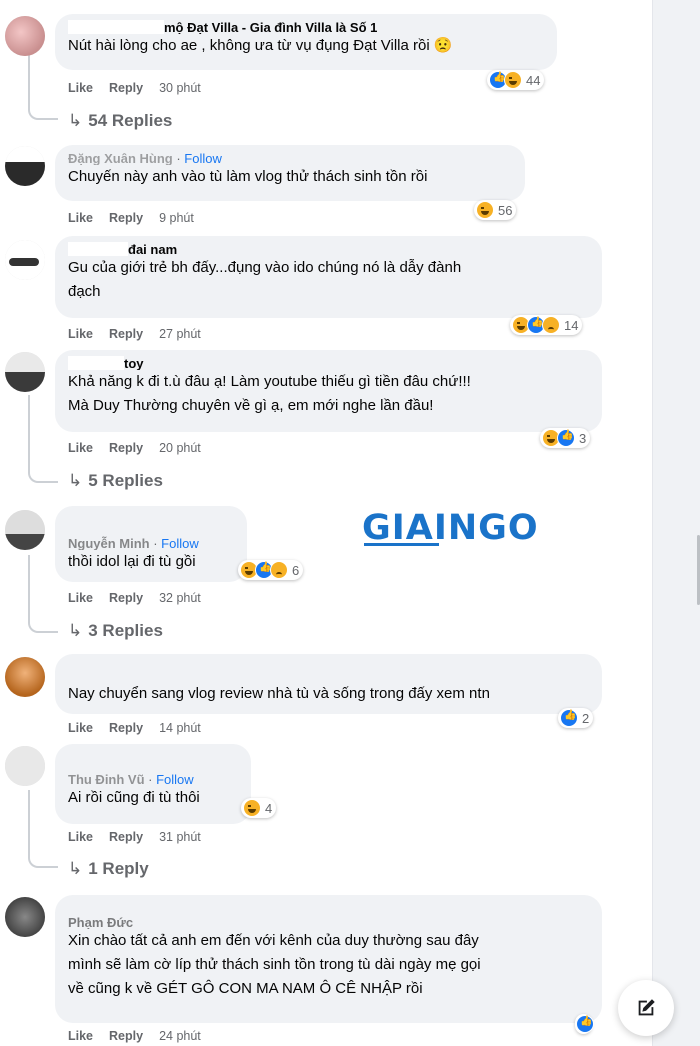 This screenshot has width=700, height=1046. I want to click on comment-actions: Like Reply 20 phút, so click(134, 448).